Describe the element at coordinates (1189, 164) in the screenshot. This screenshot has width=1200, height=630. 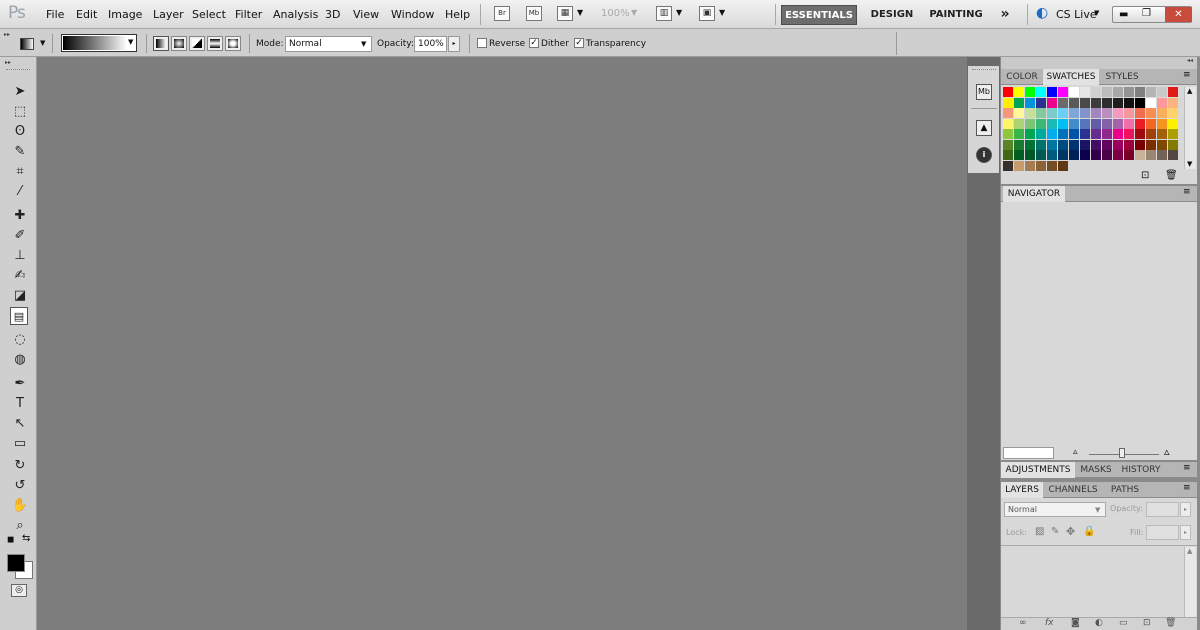
I see `scroll-down-icon: ▼` at that location.